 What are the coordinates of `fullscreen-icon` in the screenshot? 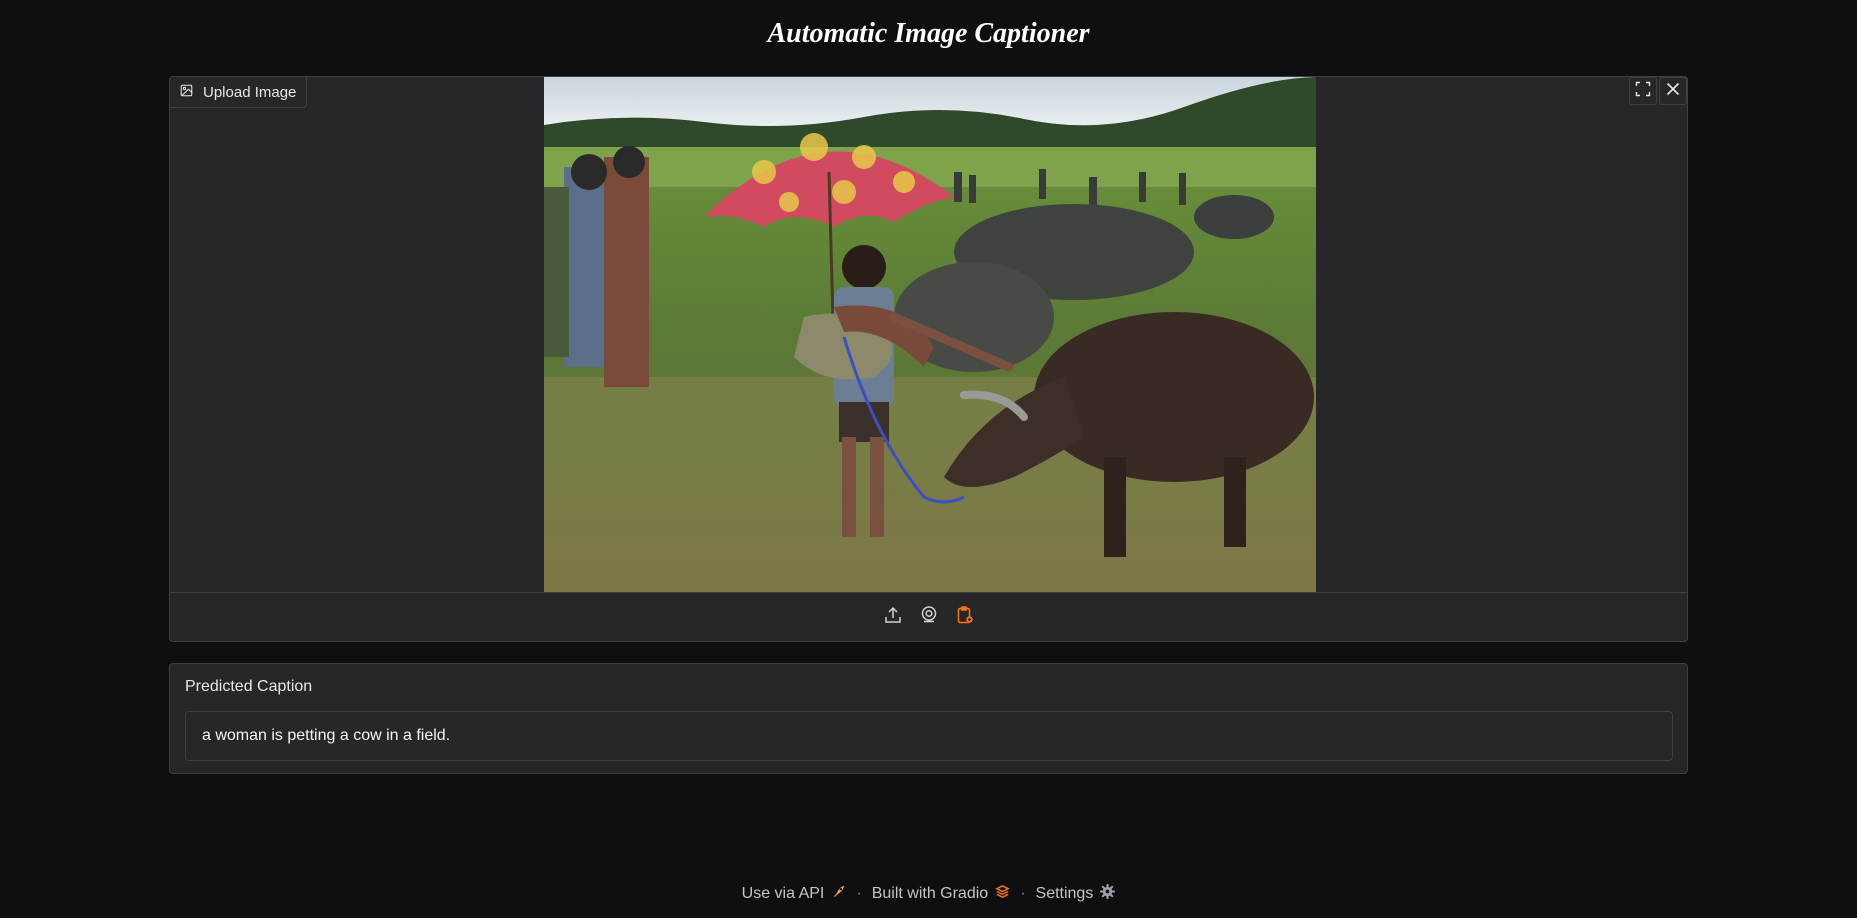 It's located at (1643, 91).